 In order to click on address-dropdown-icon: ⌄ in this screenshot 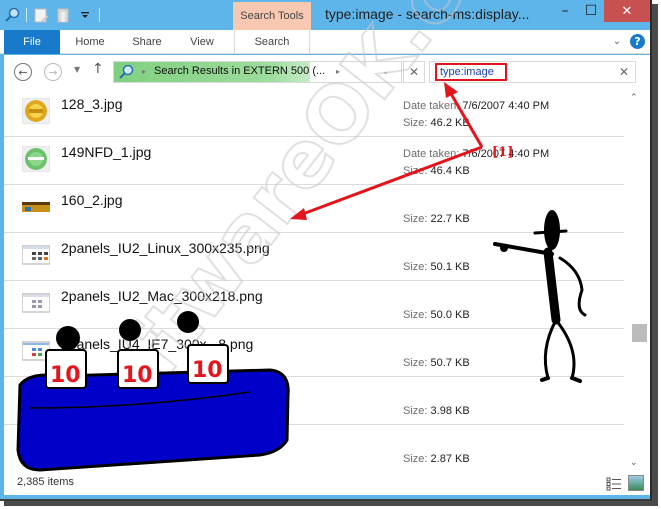, I will do `click(386, 72)`.